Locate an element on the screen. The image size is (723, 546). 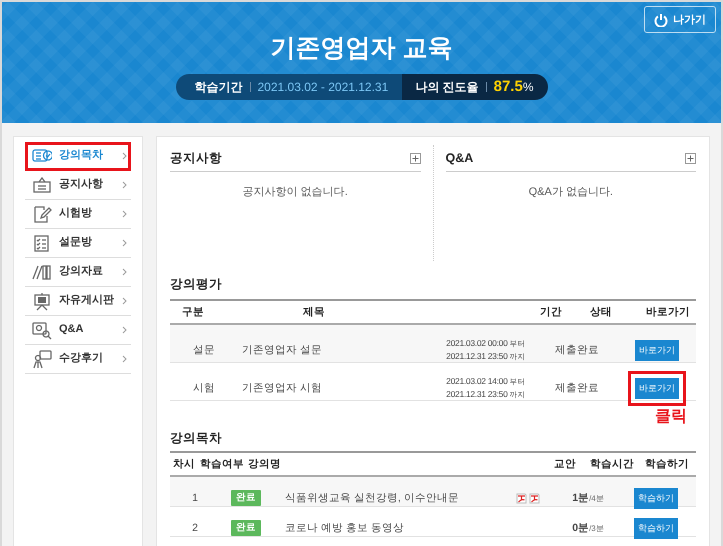
table-cell-text: 코로나 예방 홍보 동영상 is located at coordinates (344, 528).